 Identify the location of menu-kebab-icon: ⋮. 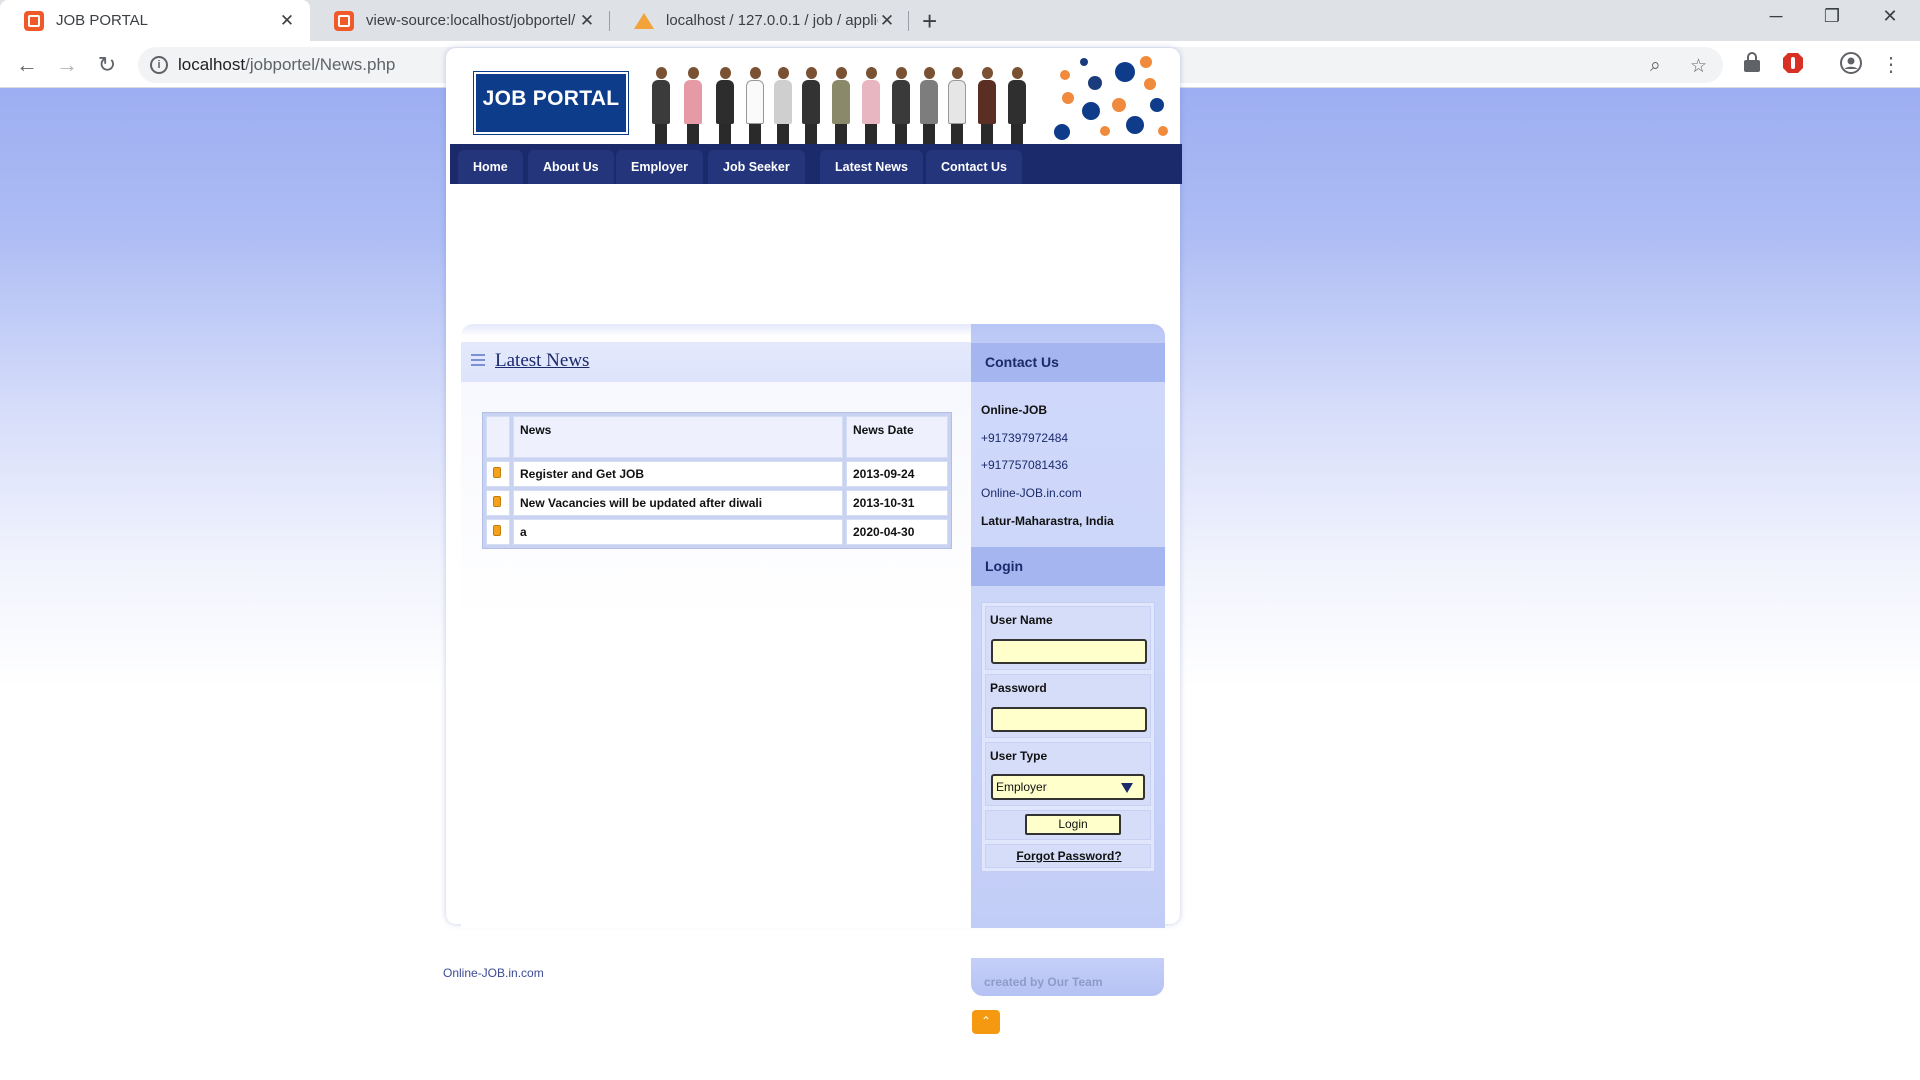
(1891, 65).